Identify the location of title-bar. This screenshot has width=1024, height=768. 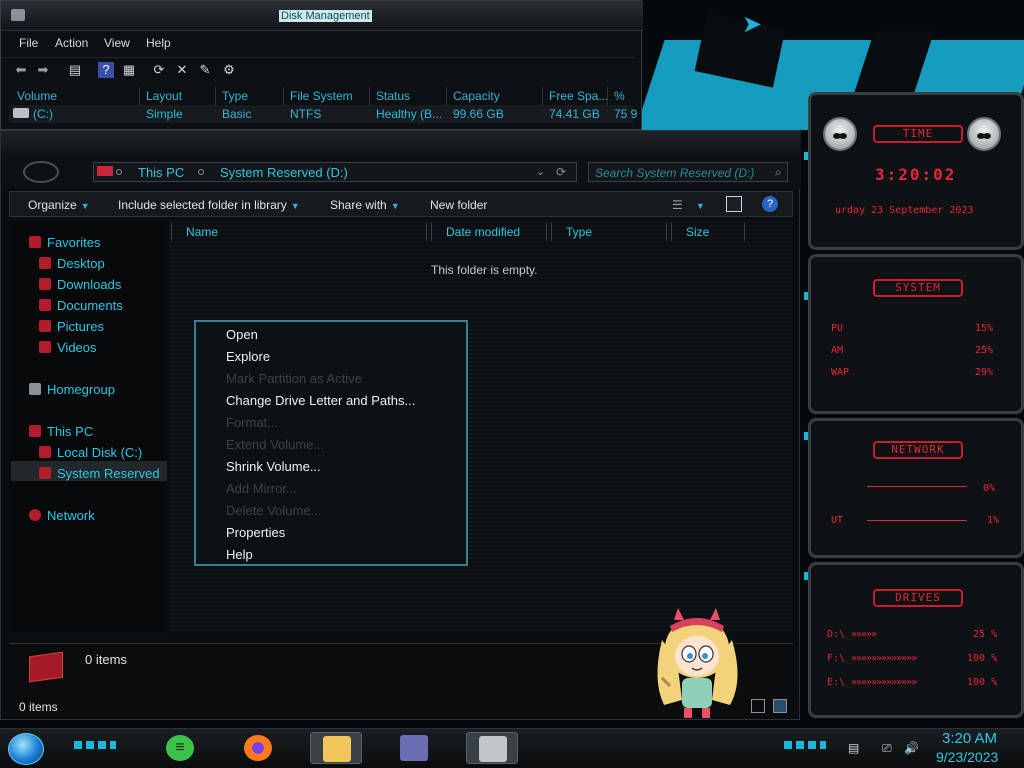
(401, 145).